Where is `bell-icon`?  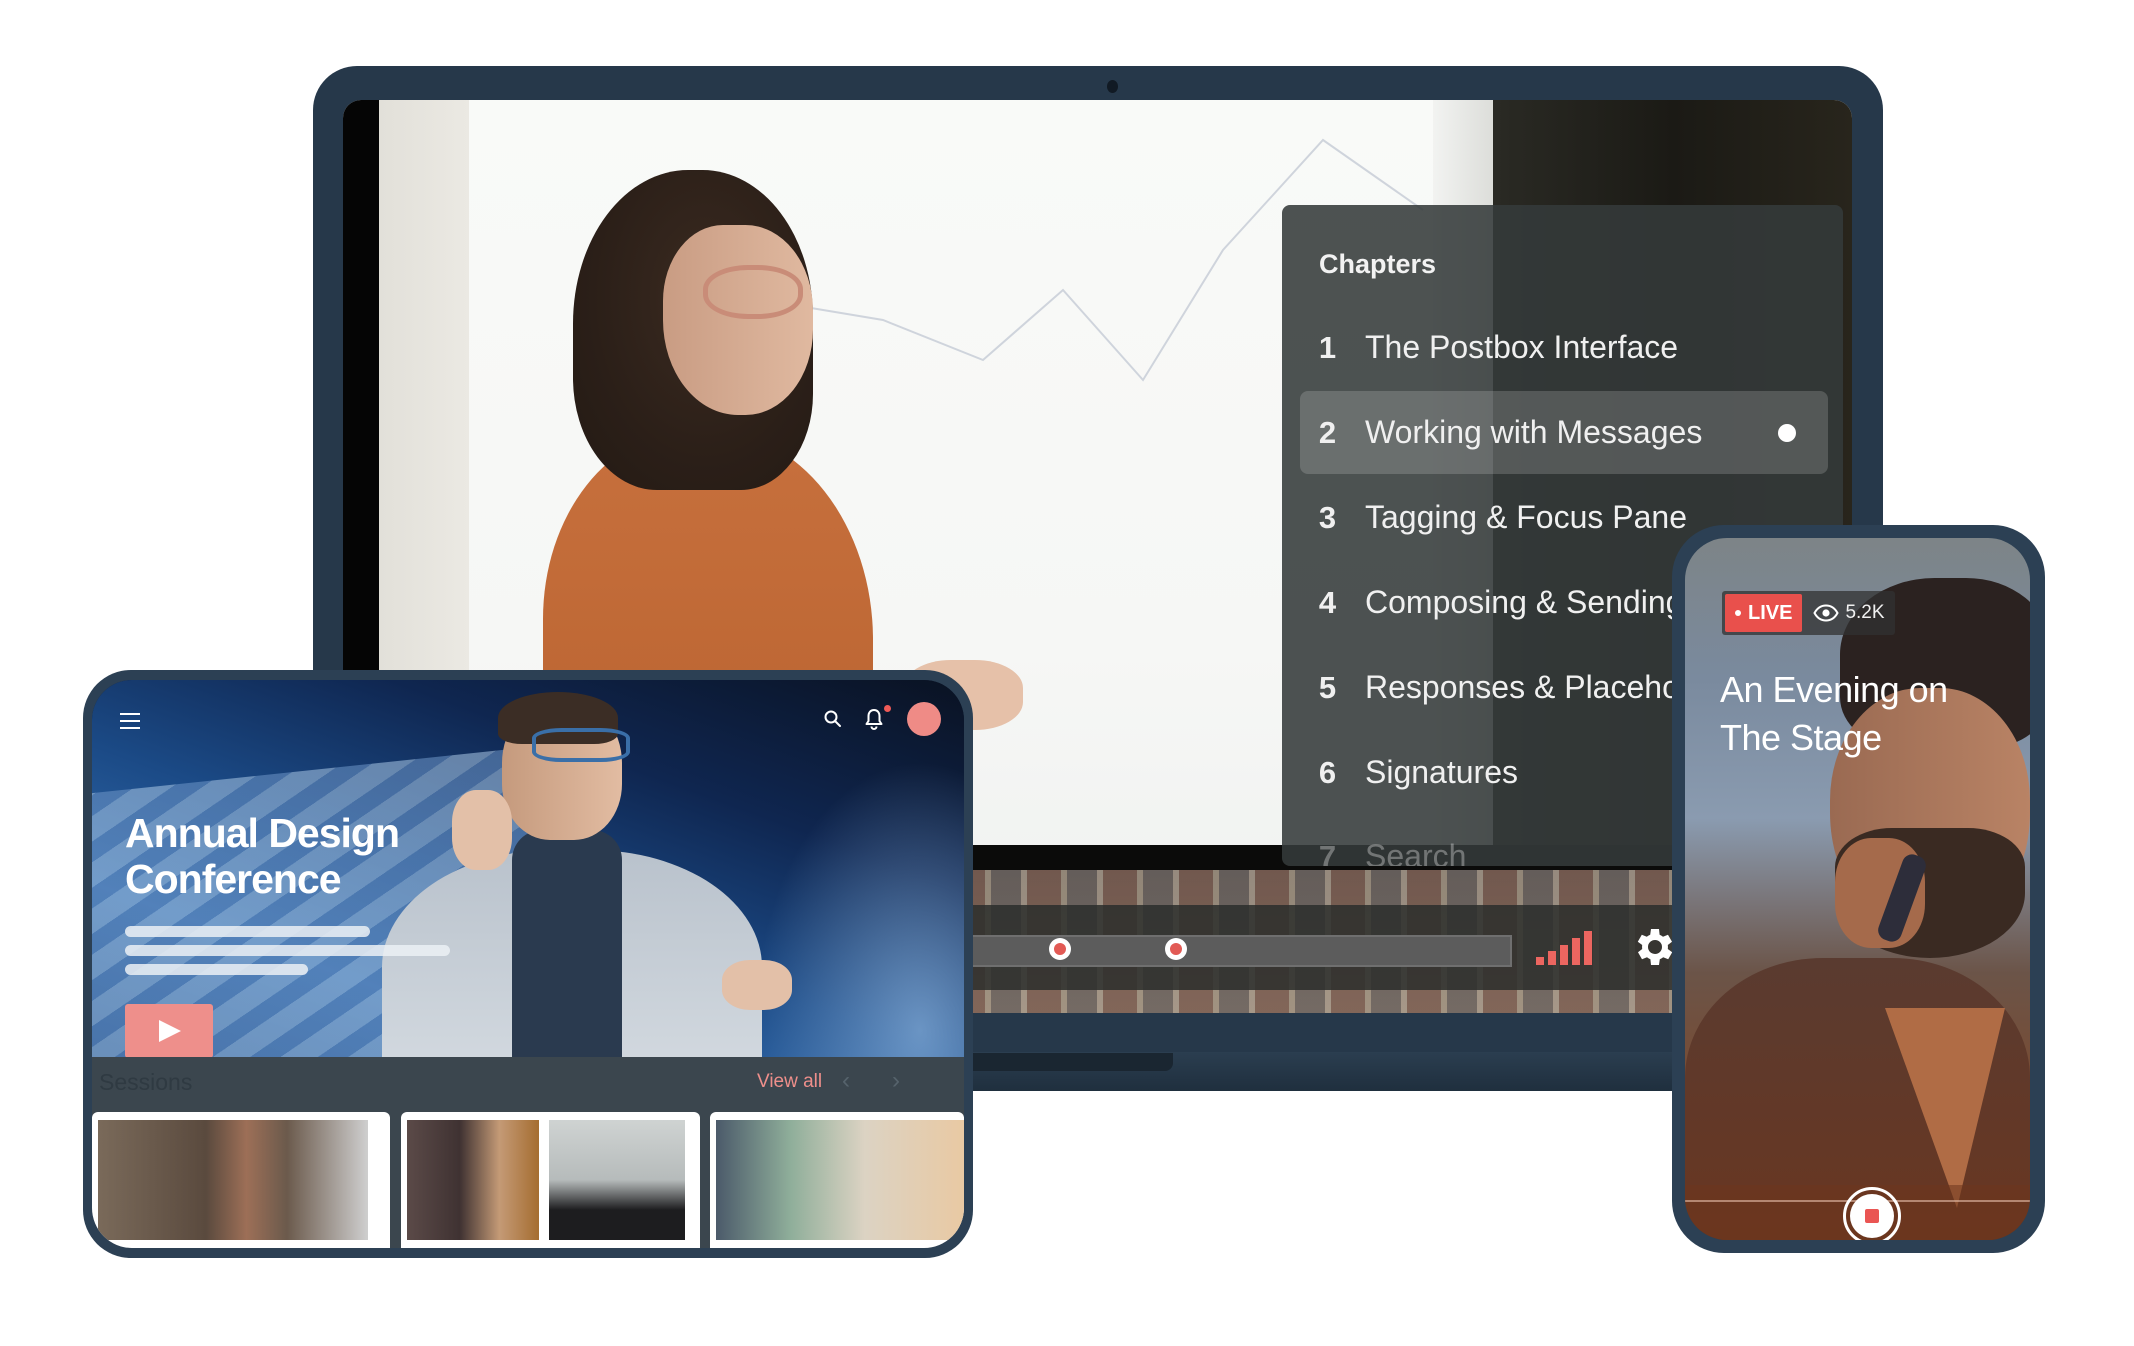
bell-icon is located at coordinates (874, 719).